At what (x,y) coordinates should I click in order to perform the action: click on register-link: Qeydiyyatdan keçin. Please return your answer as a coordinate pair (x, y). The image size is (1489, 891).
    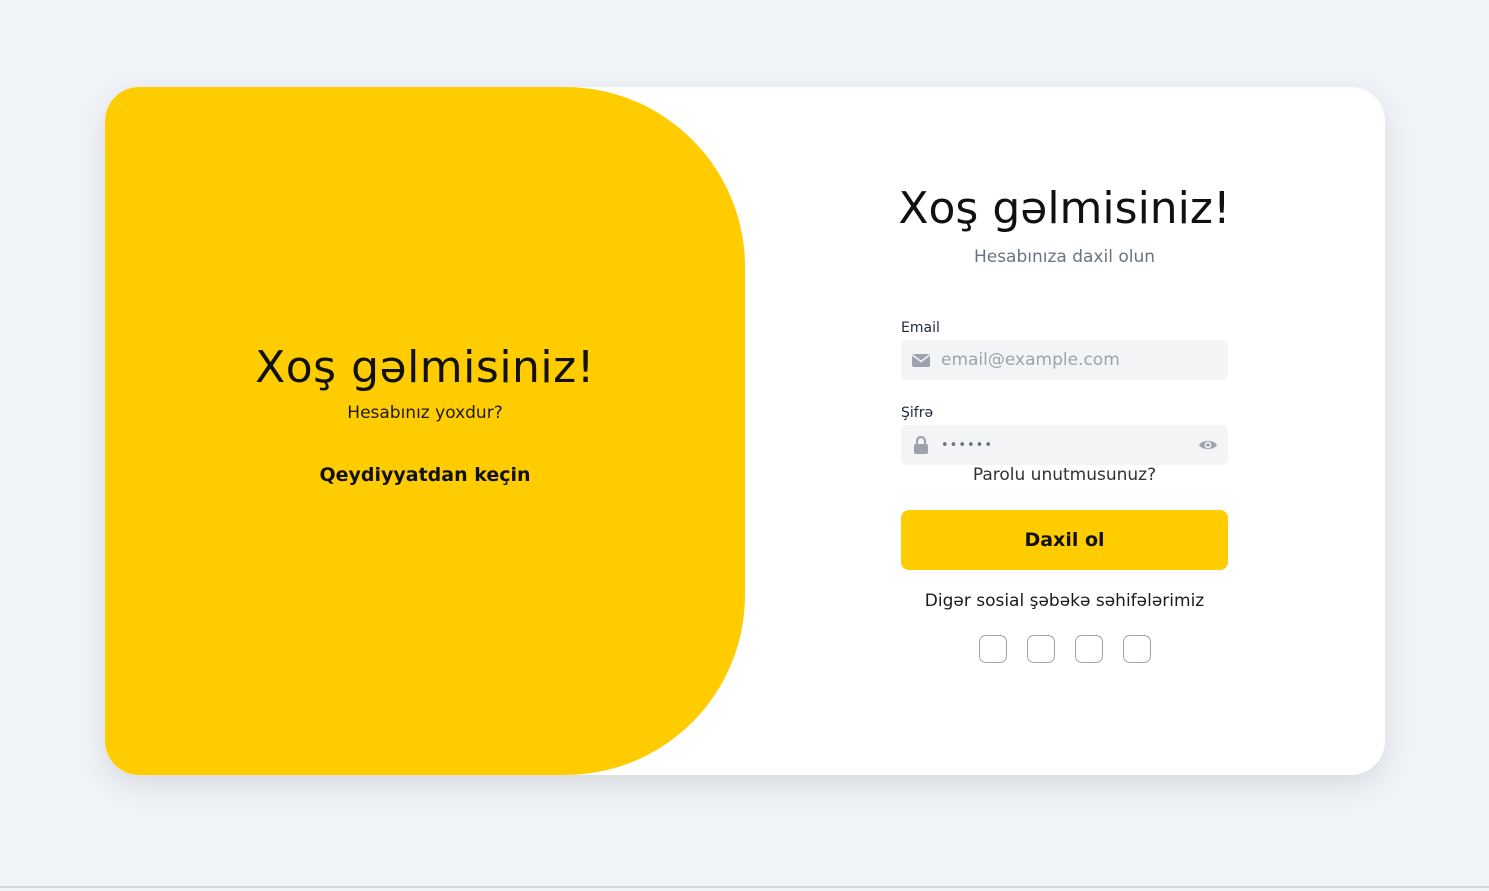
    Looking at the image, I should click on (425, 475).